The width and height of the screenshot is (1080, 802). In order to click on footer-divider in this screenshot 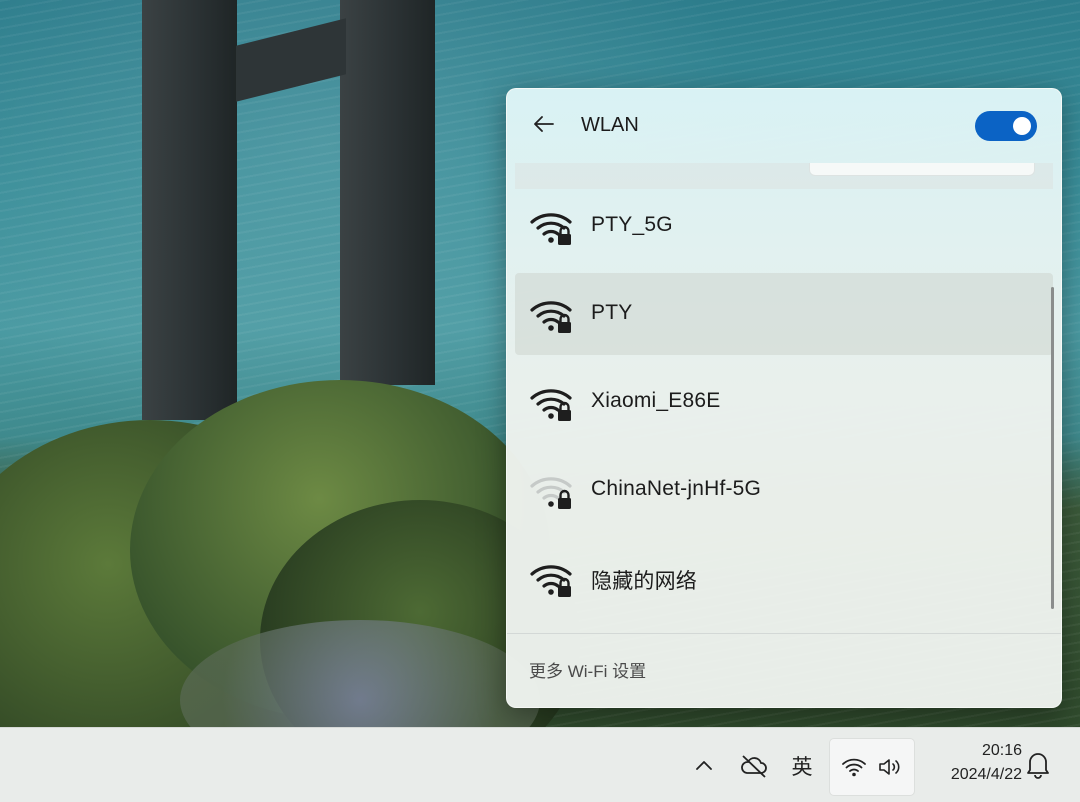, I will do `click(784, 633)`.